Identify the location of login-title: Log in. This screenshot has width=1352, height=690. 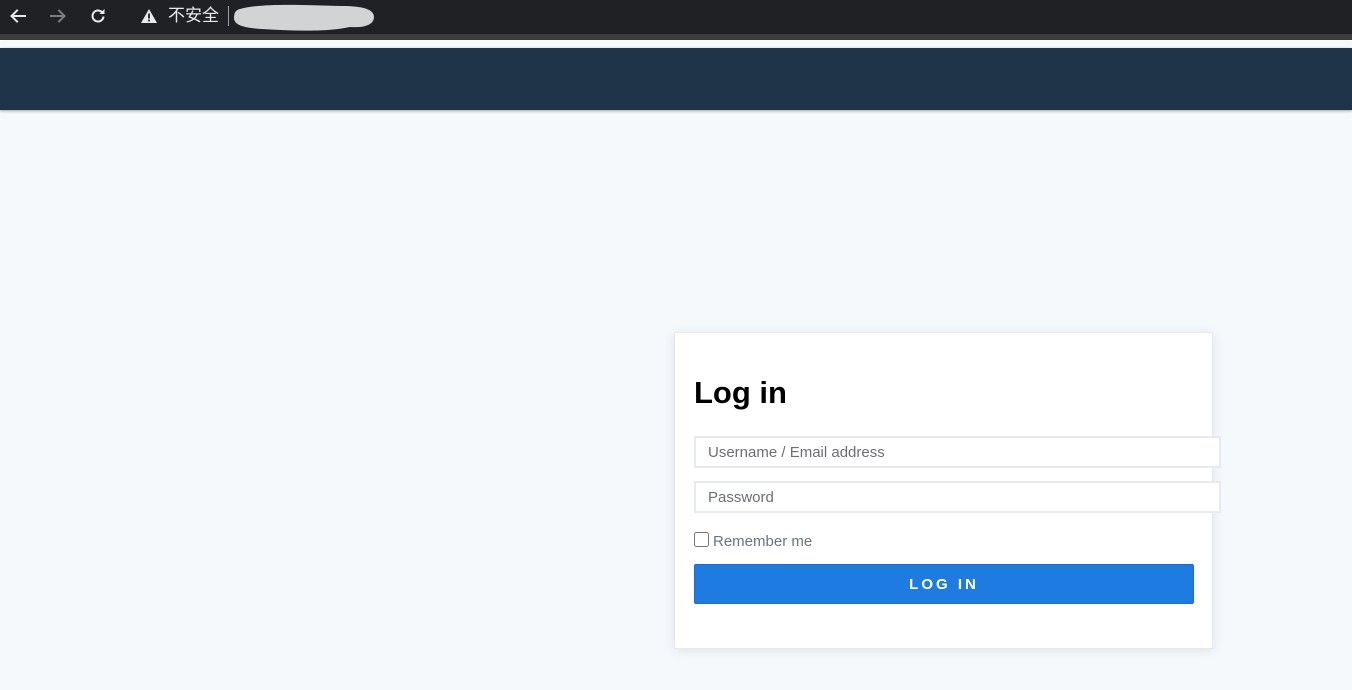
(740, 392).